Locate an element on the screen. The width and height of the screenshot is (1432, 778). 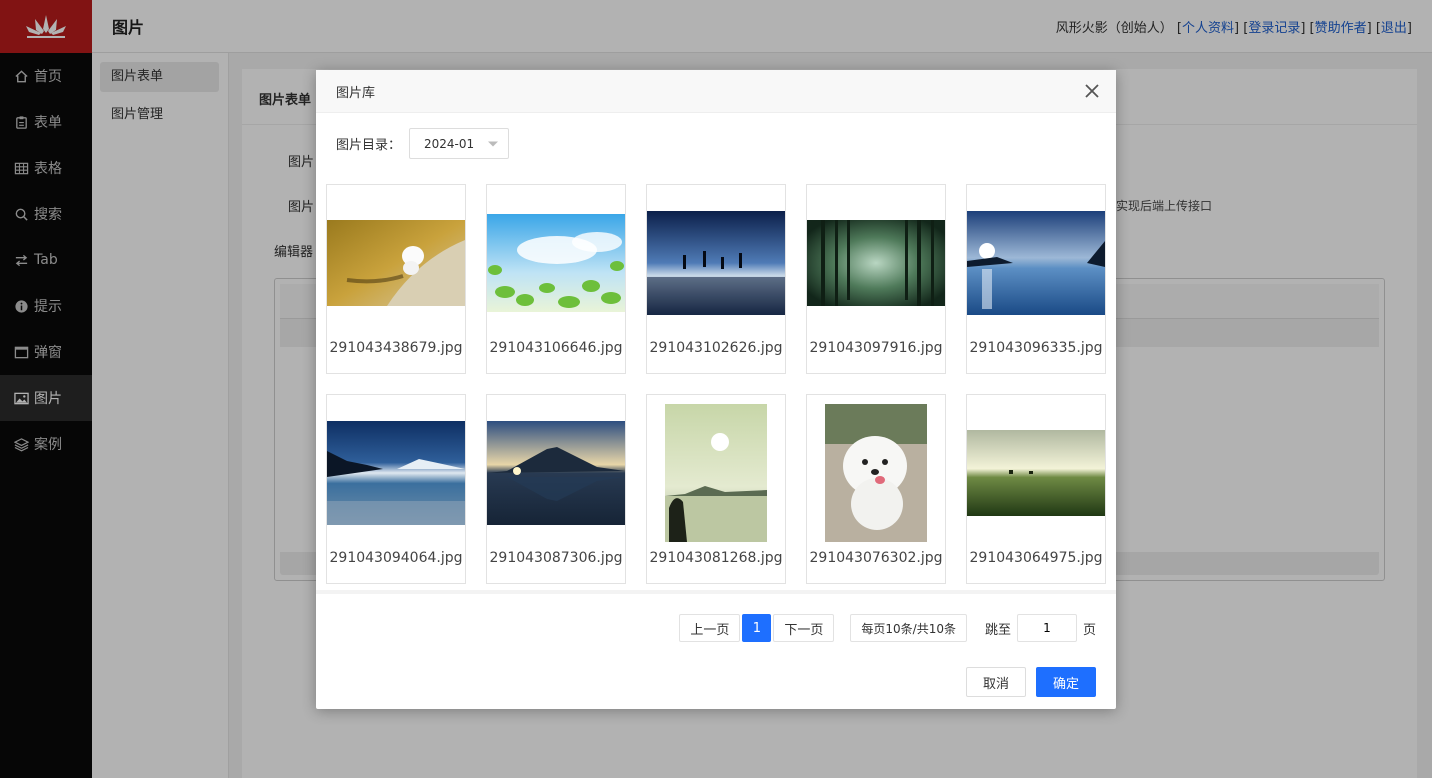
image-card: 291043102626.jpg is located at coordinates (716, 279).